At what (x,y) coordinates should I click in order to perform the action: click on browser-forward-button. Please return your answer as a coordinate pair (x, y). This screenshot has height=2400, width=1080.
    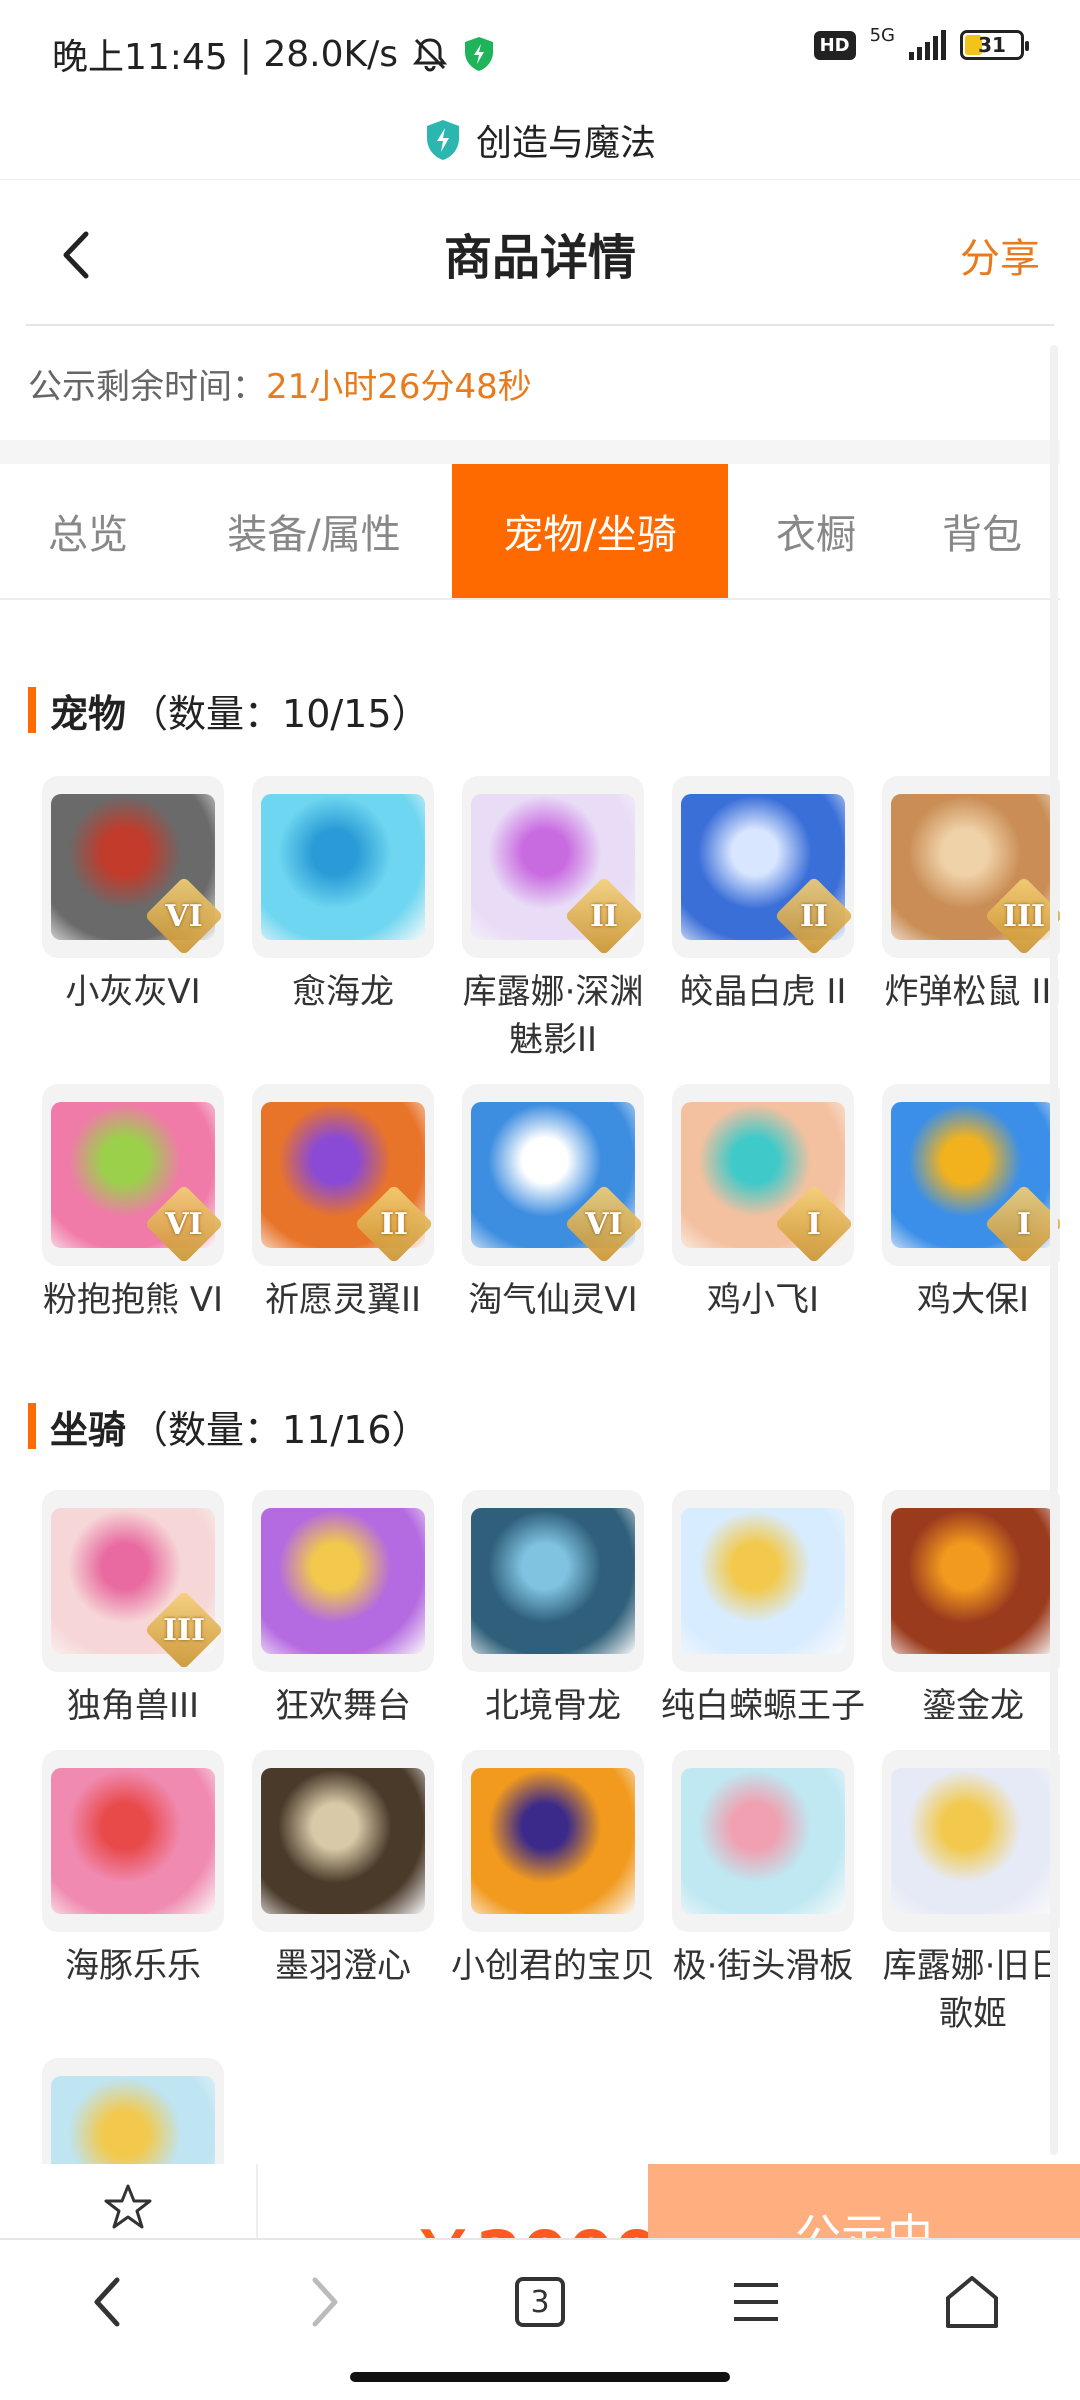
    Looking at the image, I should click on (324, 2302).